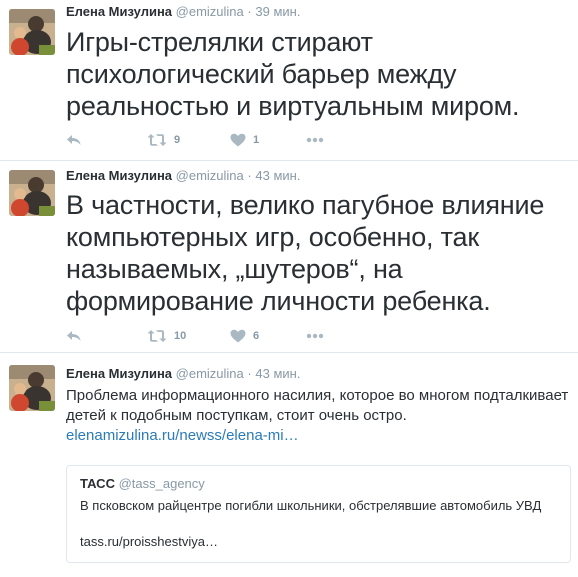 The image size is (578, 577). What do you see at coordinates (180, 336) in the screenshot?
I see `retweet-count: 10` at bounding box center [180, 336].